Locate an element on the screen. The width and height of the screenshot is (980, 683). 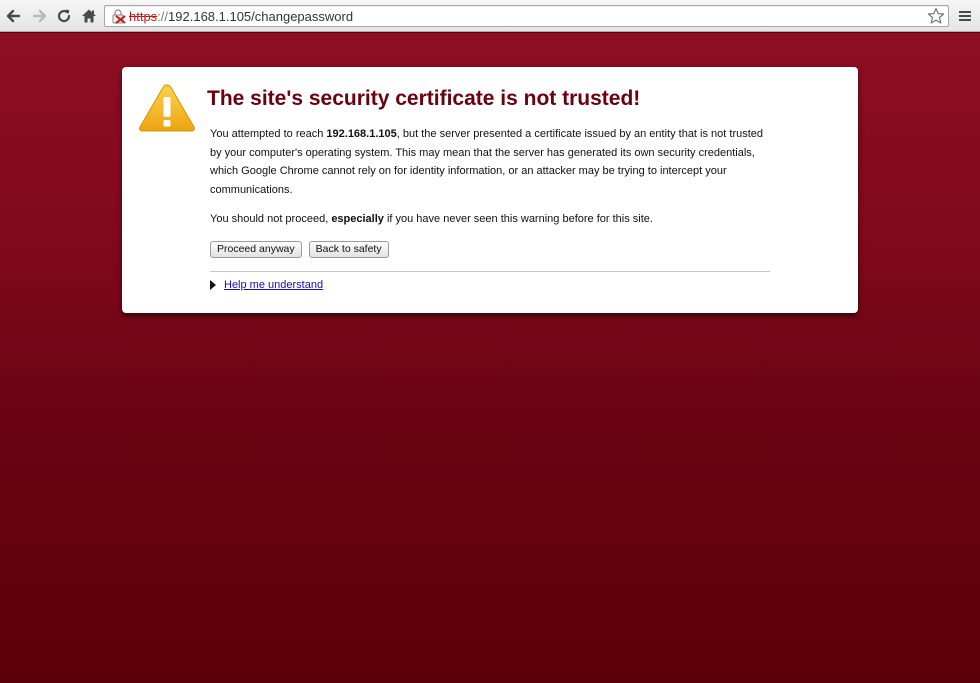
action-buttons: Proceed anyway Back to safety is located at coordinates (299, 249).